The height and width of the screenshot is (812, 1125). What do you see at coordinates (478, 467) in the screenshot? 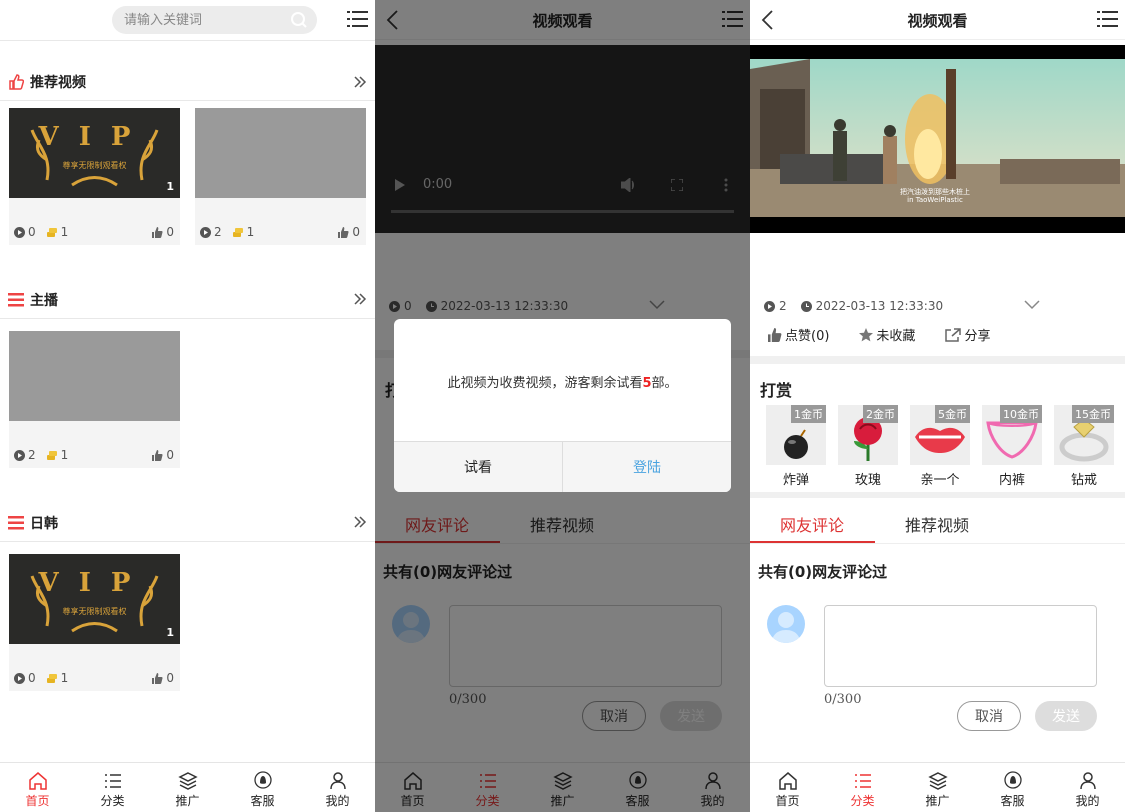
I see `trial-button: 试看` at bounding box center [478, 467].